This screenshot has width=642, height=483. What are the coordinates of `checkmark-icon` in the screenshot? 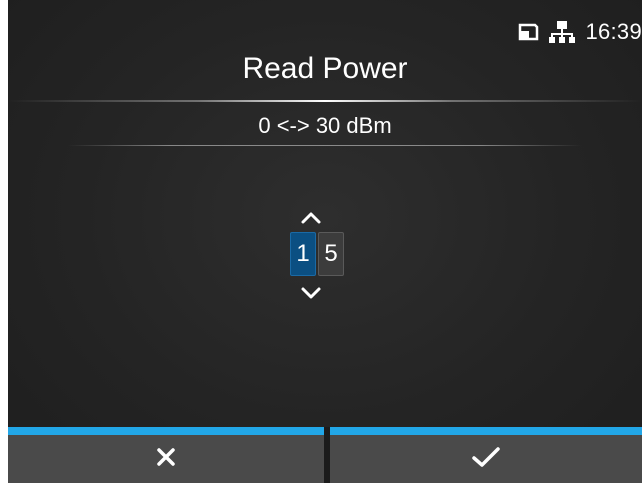 It's located at (486, 459).